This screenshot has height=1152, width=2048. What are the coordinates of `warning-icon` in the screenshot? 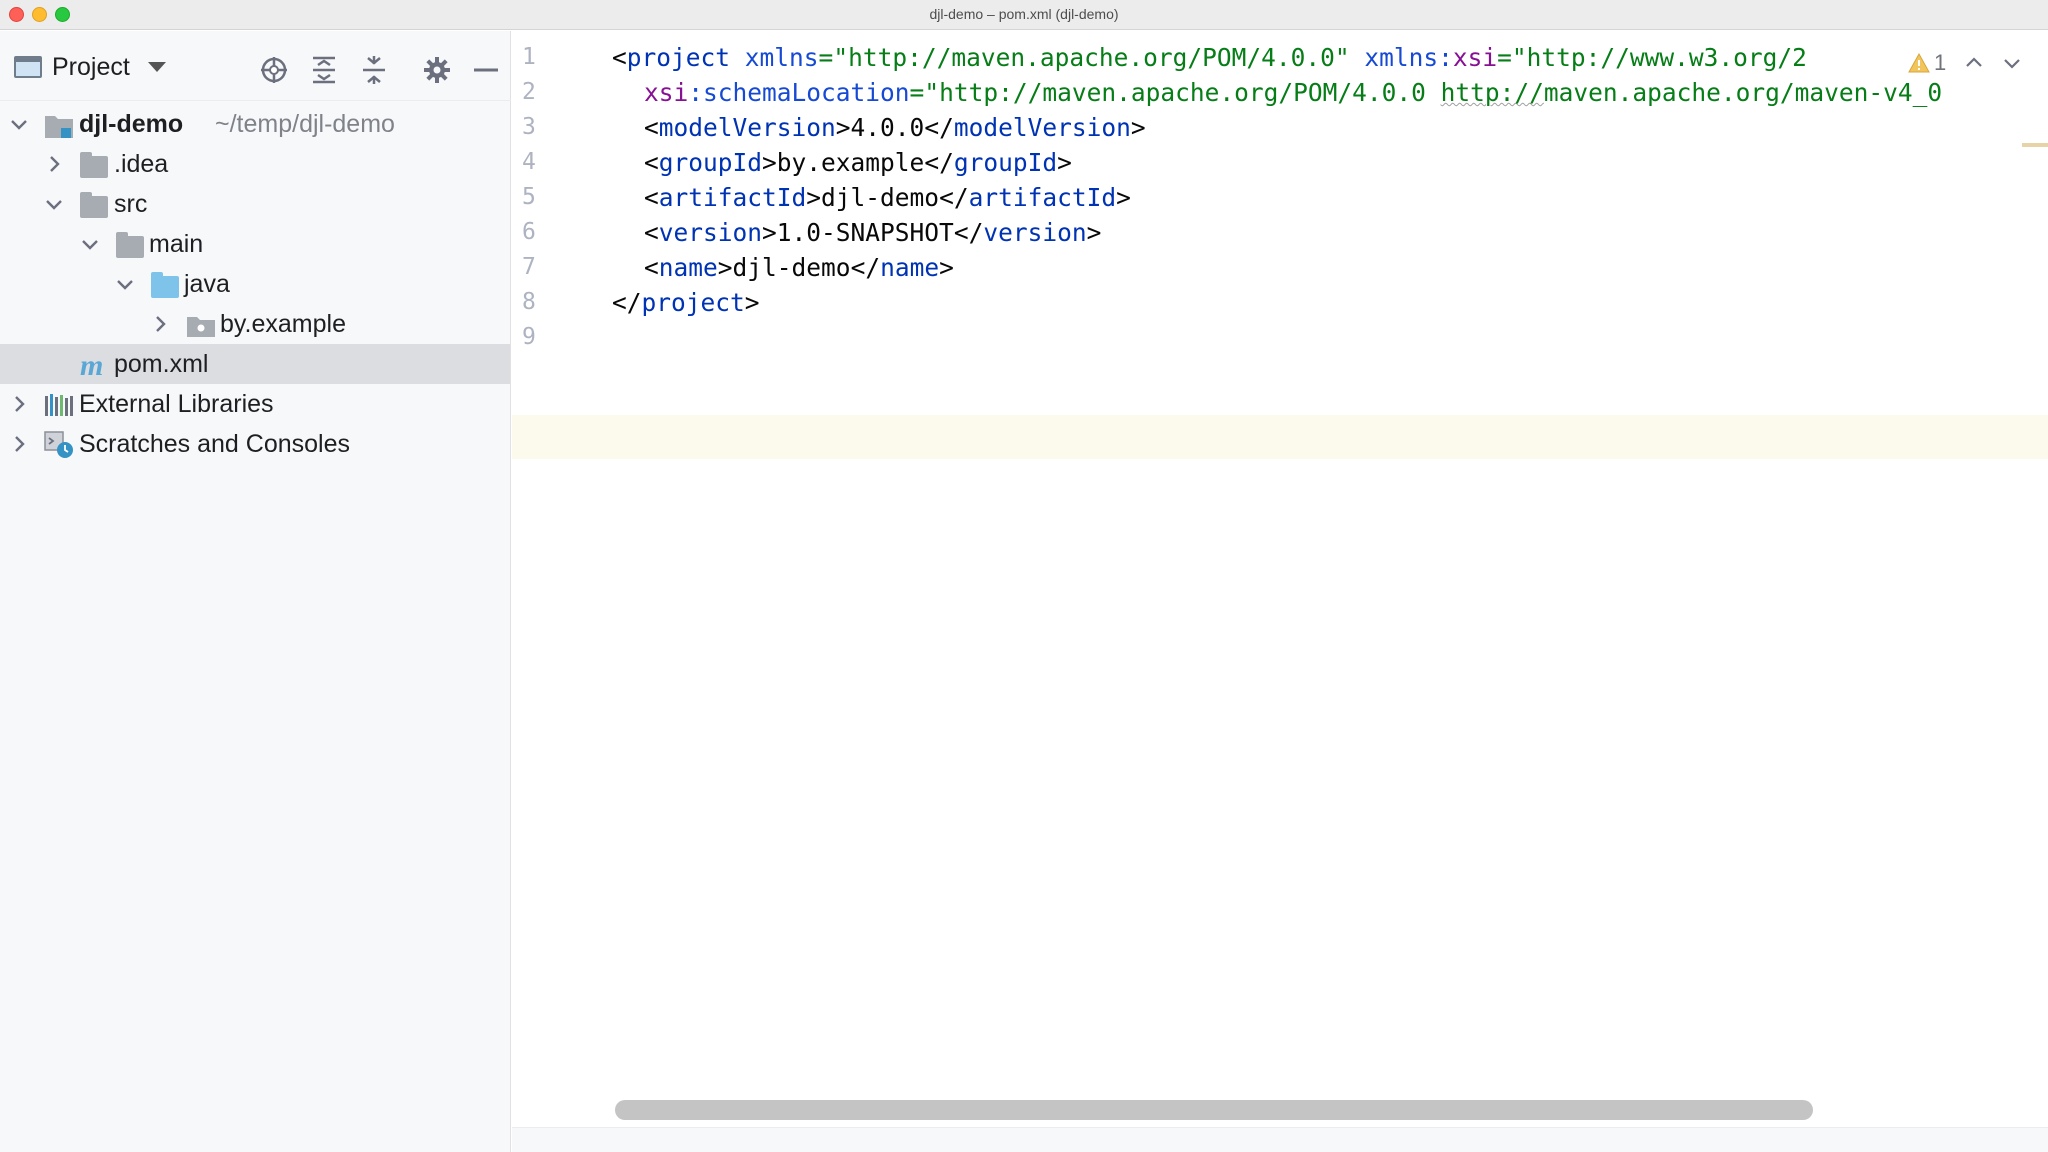 It's located at (1919, 63).